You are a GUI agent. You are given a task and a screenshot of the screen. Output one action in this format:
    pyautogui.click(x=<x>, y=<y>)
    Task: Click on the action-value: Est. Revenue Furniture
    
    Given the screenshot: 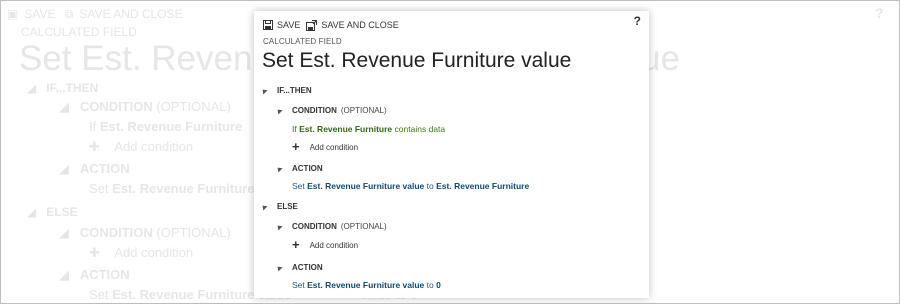 What is the action you would take?
    pyautogui.click(x=483, y=186)
    